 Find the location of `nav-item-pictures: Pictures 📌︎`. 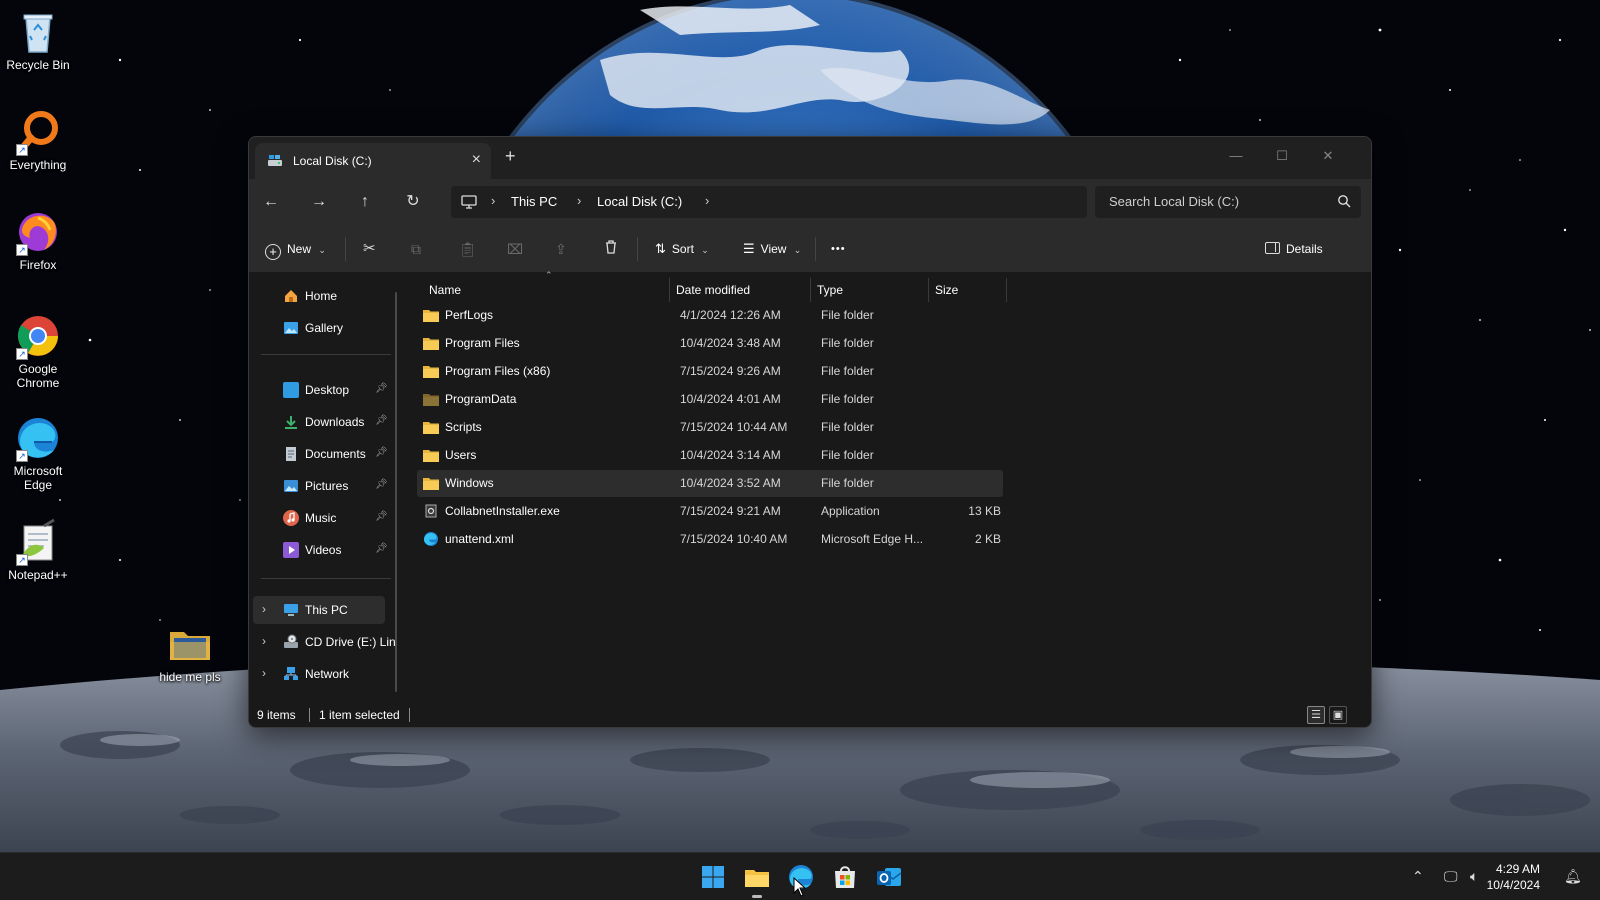

nav-item-pictures: Pictures 📌︎ is located at coordinates (320, 486).